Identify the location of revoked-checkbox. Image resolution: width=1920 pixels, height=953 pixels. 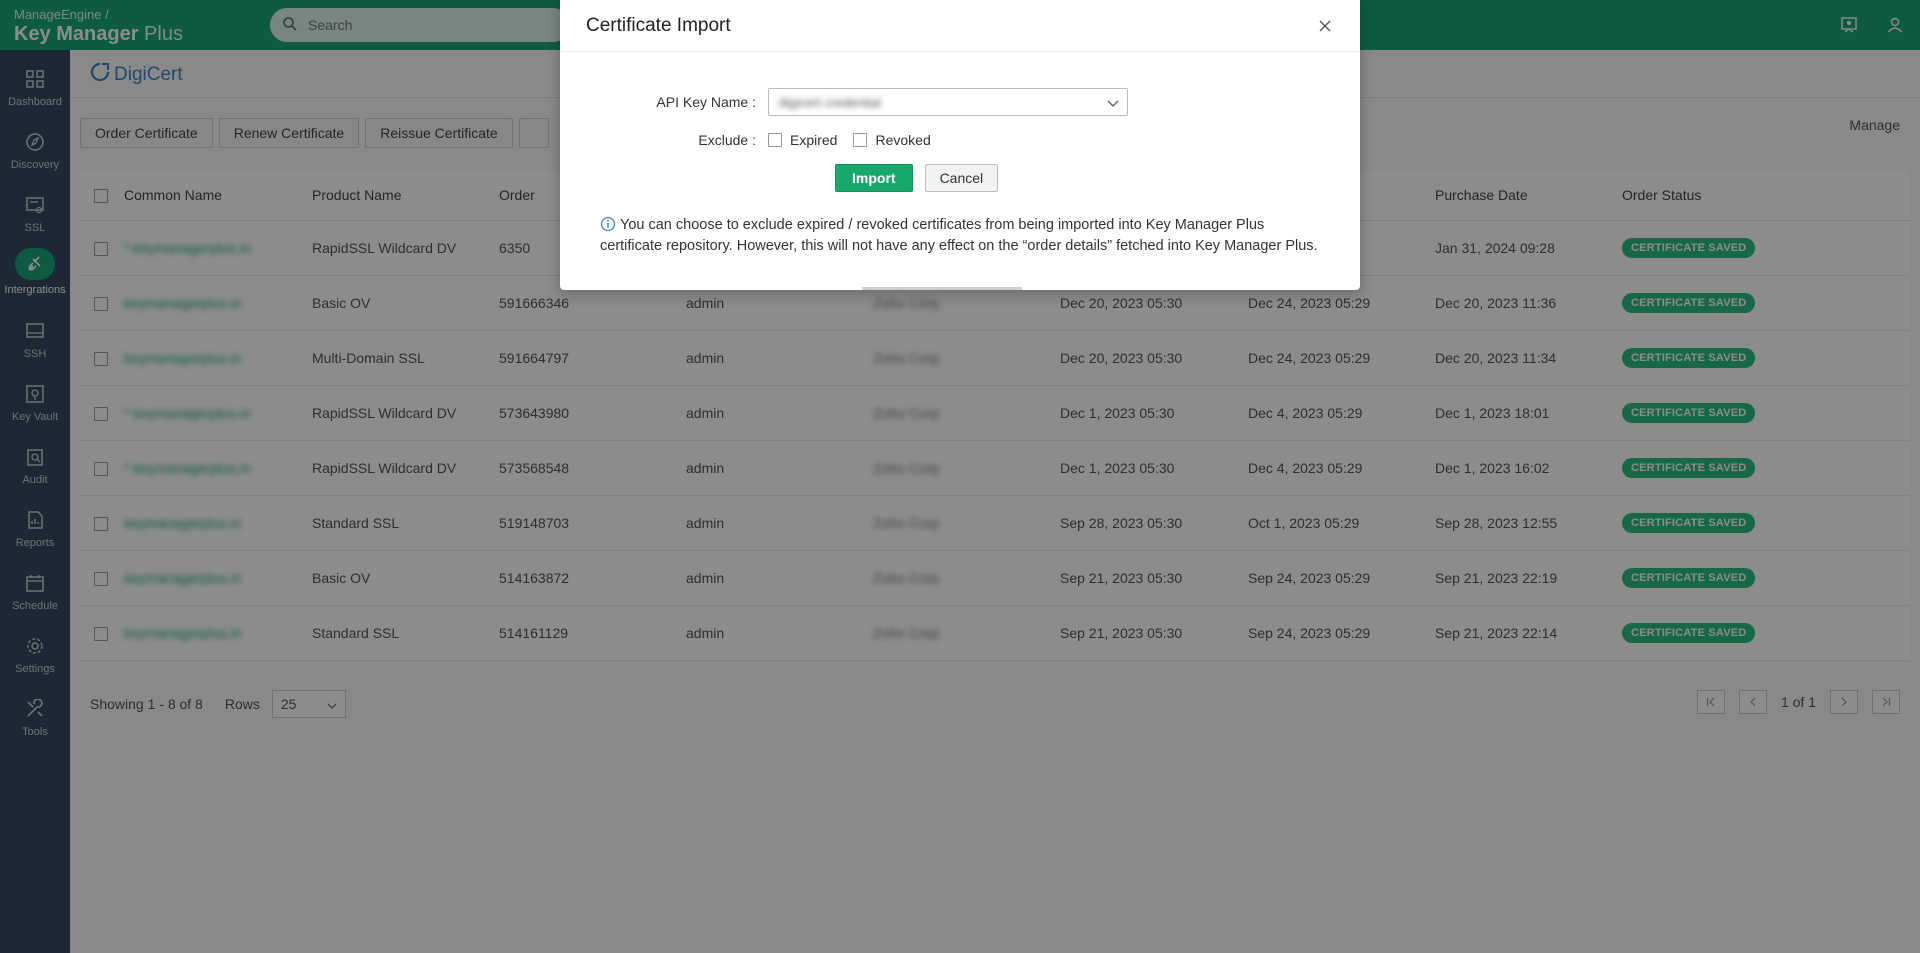
(860, 140).